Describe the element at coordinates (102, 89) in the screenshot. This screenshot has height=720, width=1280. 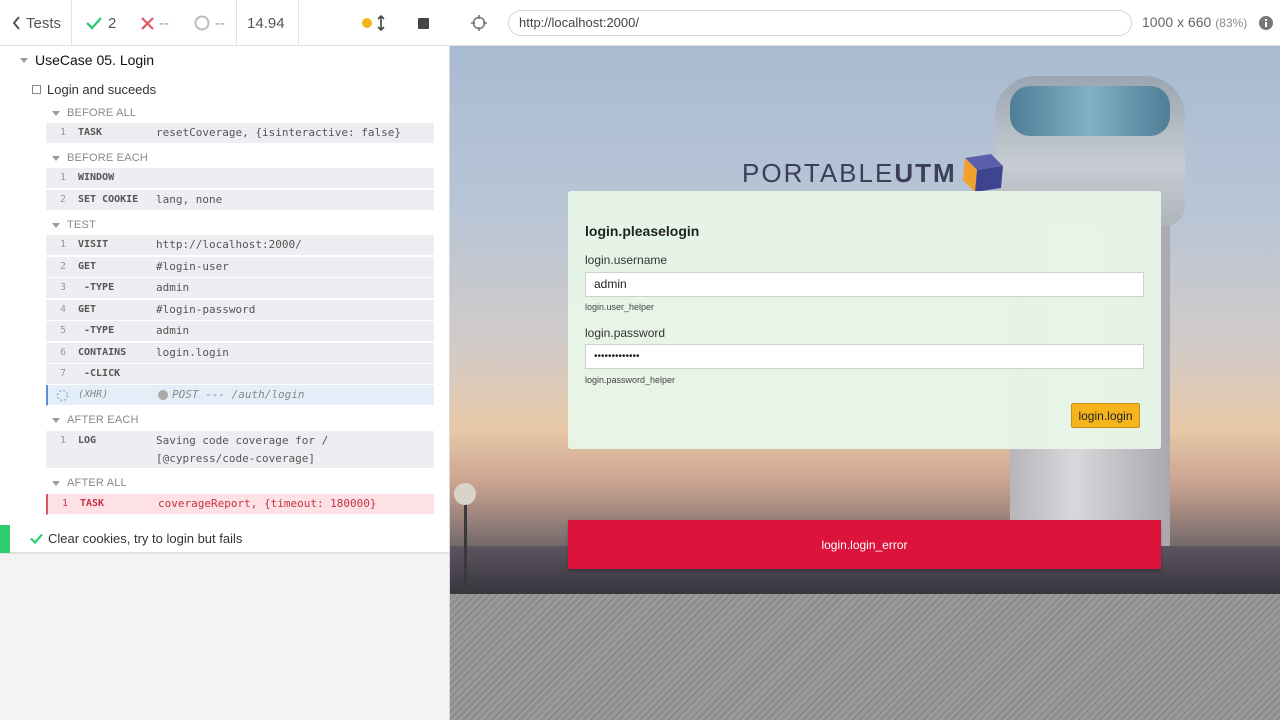
I see `test-title-label: Login and suceeds` at that location.